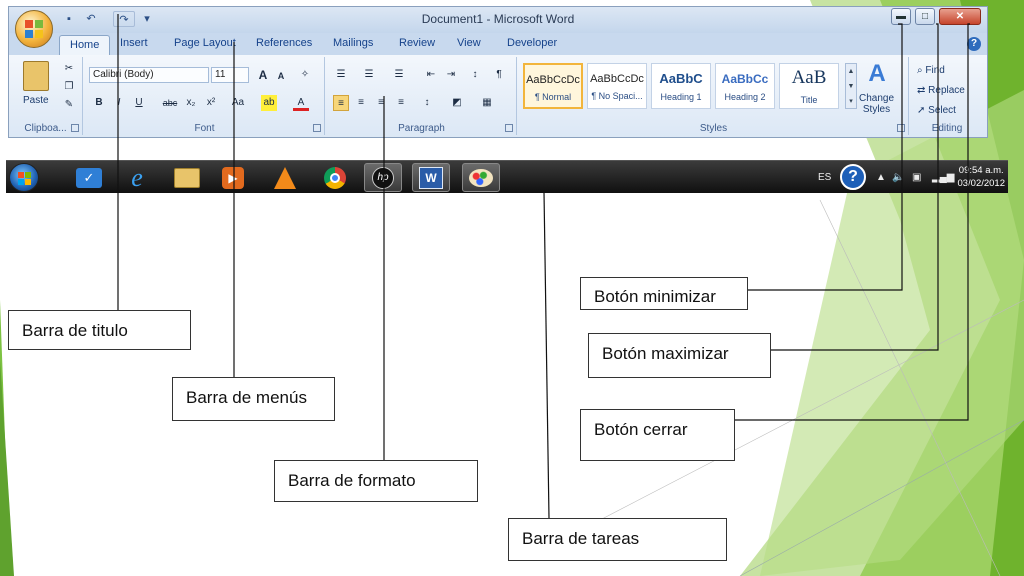 The width and height of the screenshot is (1024, 576). I want to click on label-maximize: Botón maximizar, so click(679, 355).